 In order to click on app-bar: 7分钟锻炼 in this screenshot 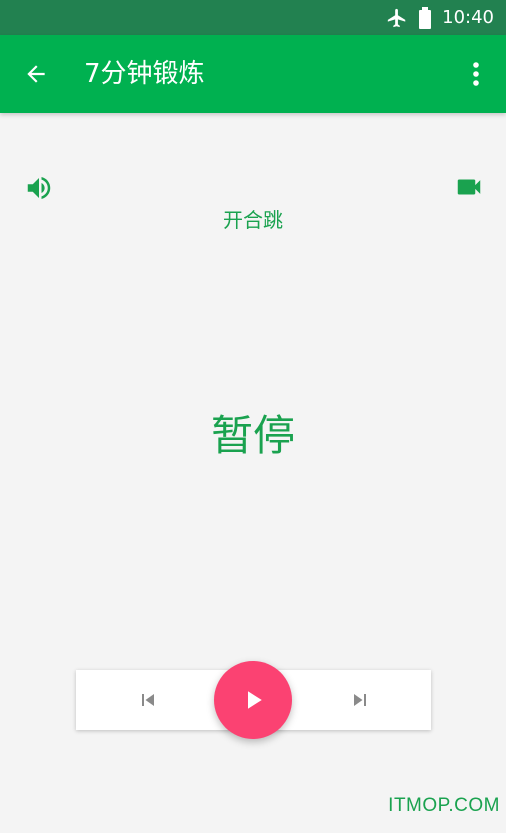, I will do `click(253, 74)`.